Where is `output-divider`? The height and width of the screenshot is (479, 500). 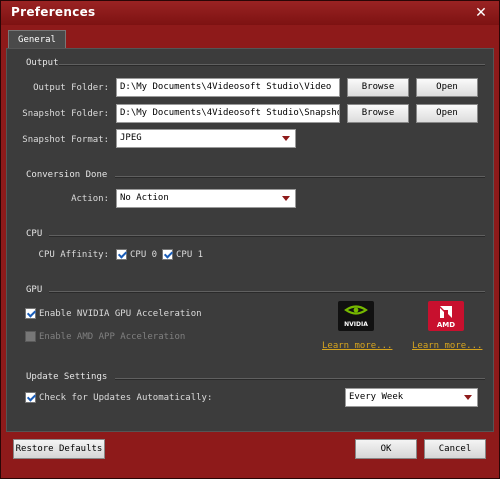
output-divider is located at coordinates (272, 65).